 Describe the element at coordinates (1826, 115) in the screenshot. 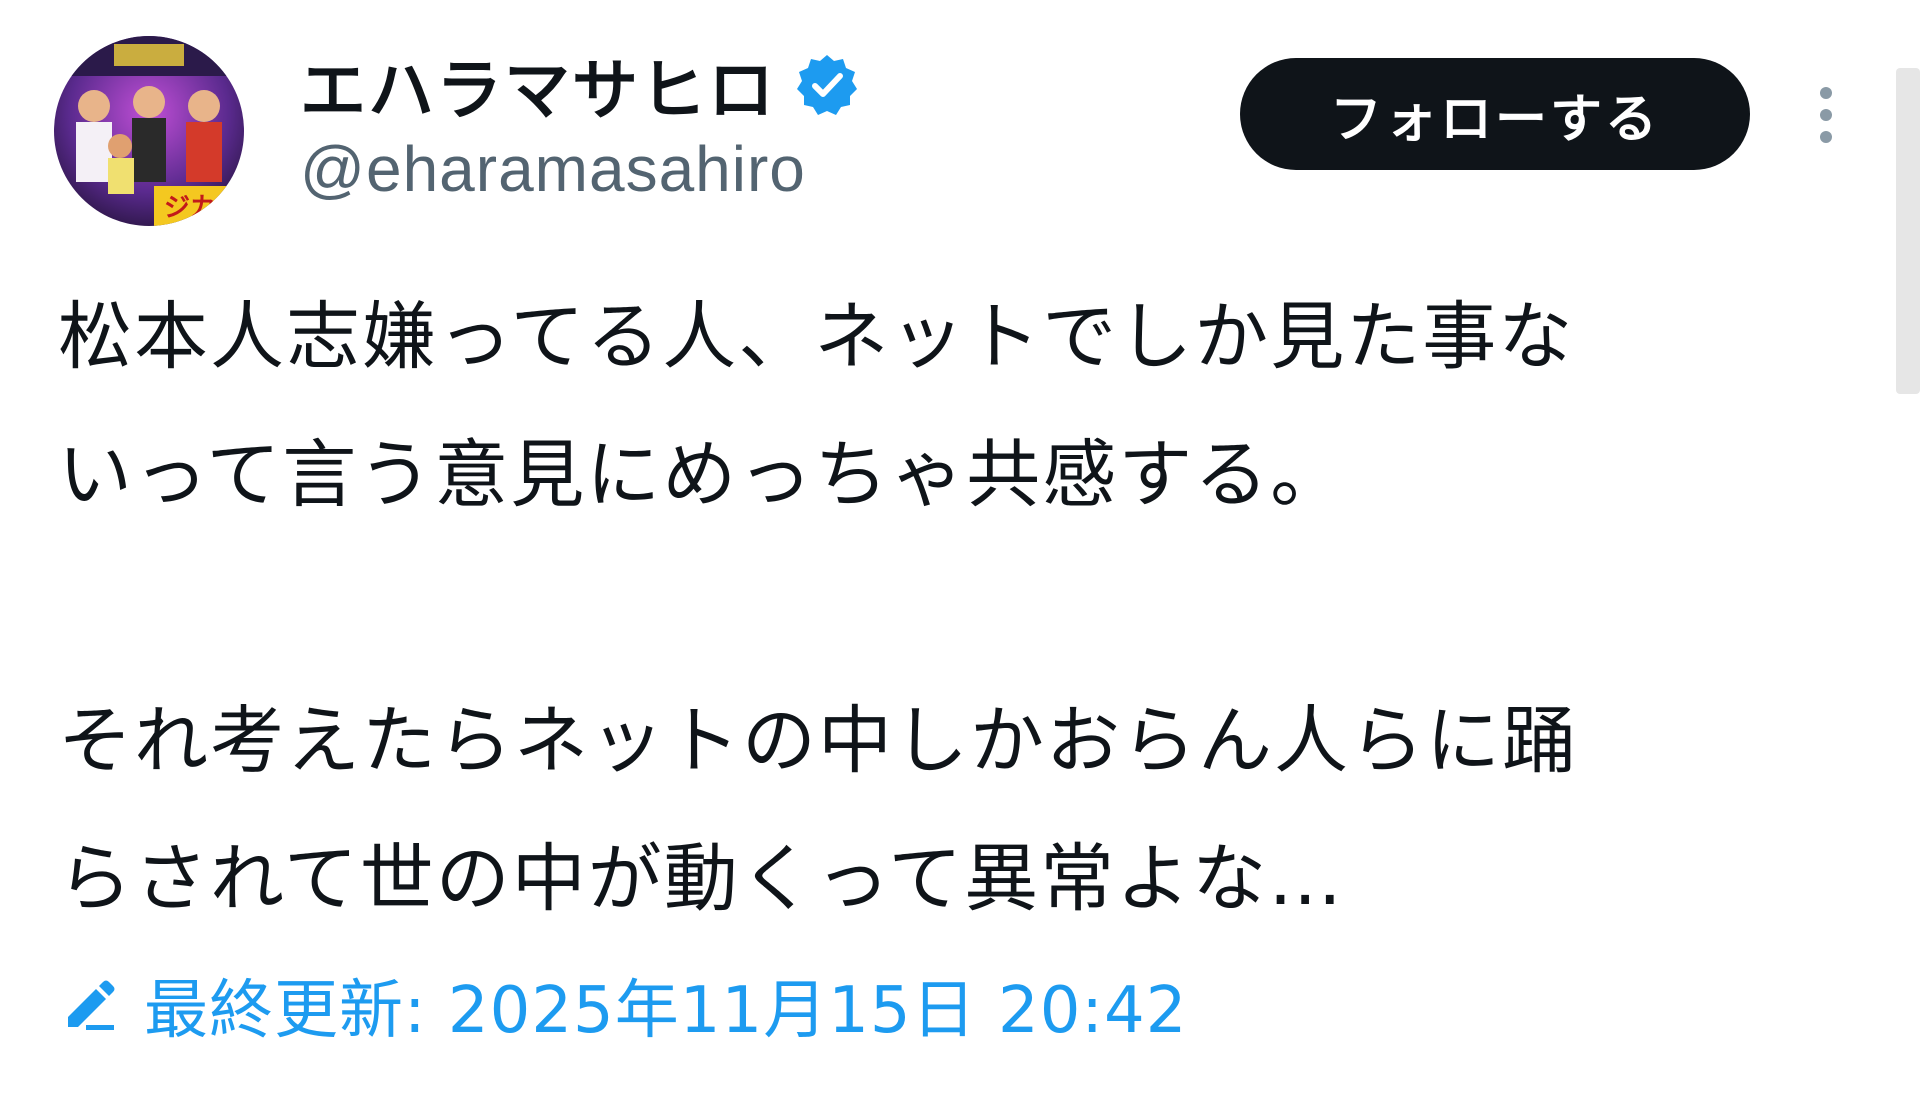

I see `more-vertical-icon` at that location.